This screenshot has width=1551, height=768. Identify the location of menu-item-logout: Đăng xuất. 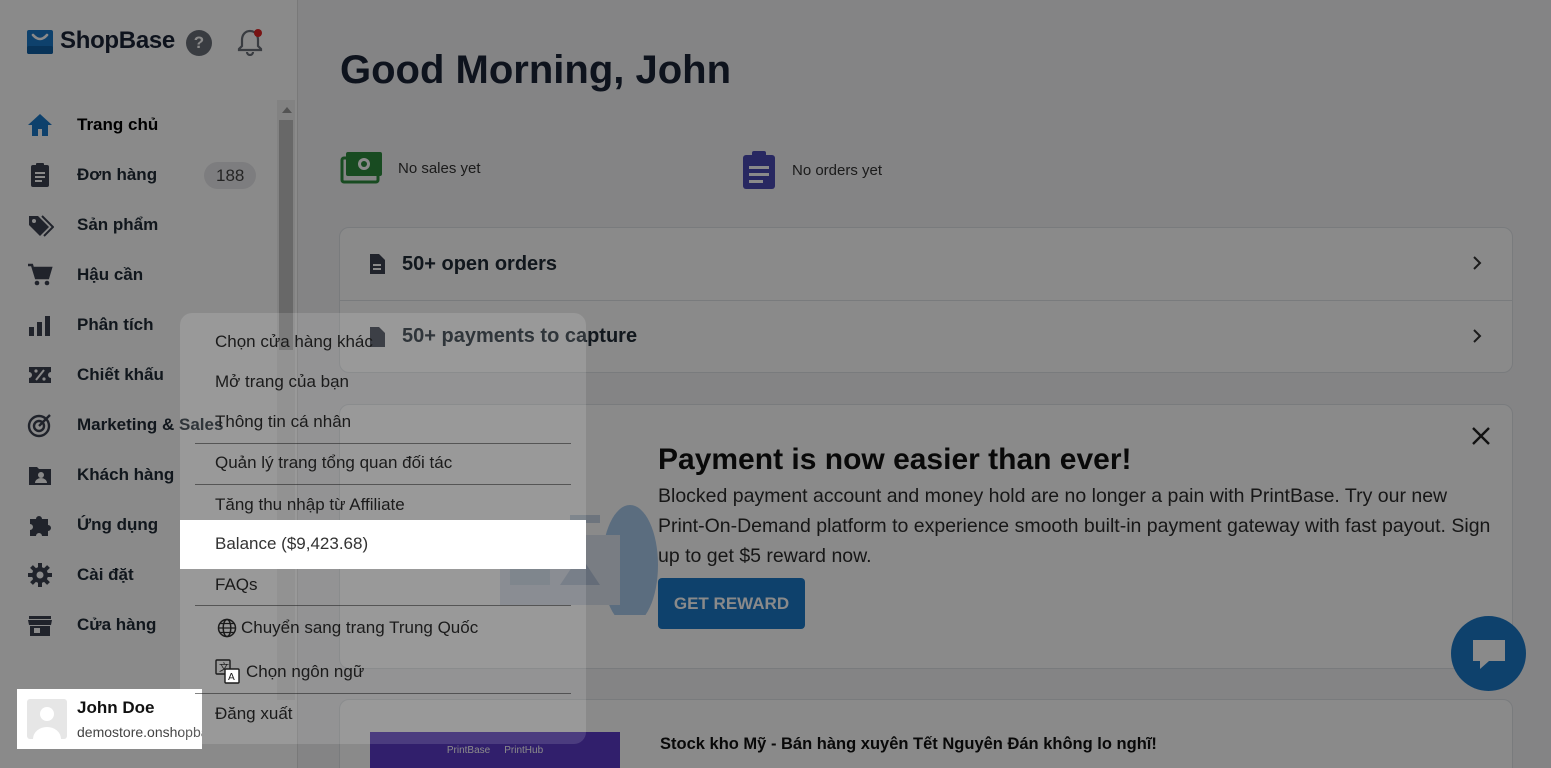
(254, 714).